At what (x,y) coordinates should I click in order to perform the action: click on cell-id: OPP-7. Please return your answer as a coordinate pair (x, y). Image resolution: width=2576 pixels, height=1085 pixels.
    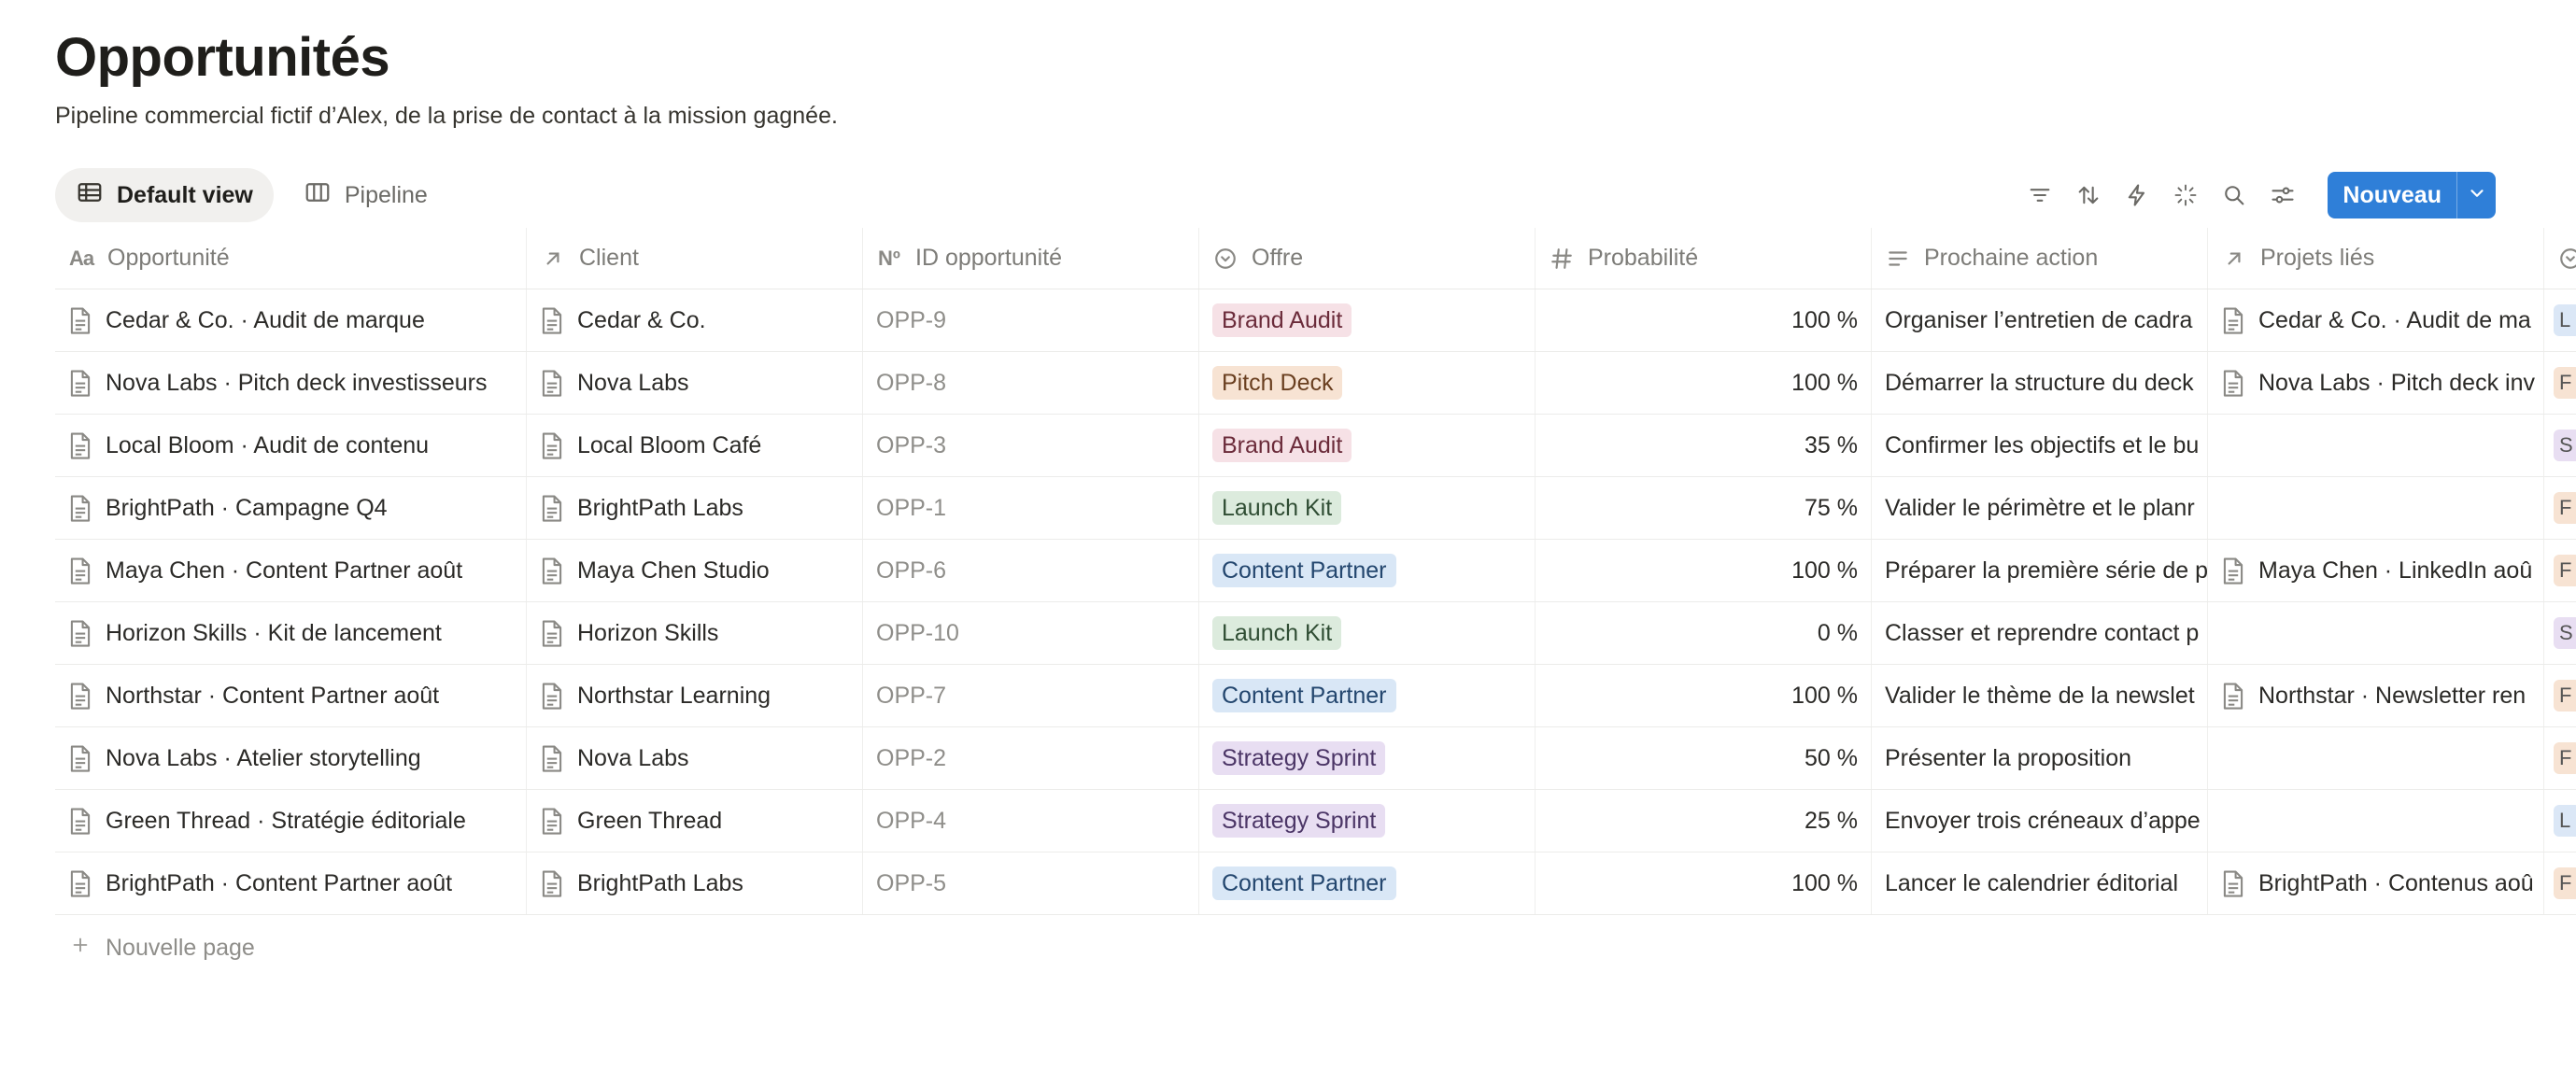
    Looking at the image, I should click on (1031, 695).